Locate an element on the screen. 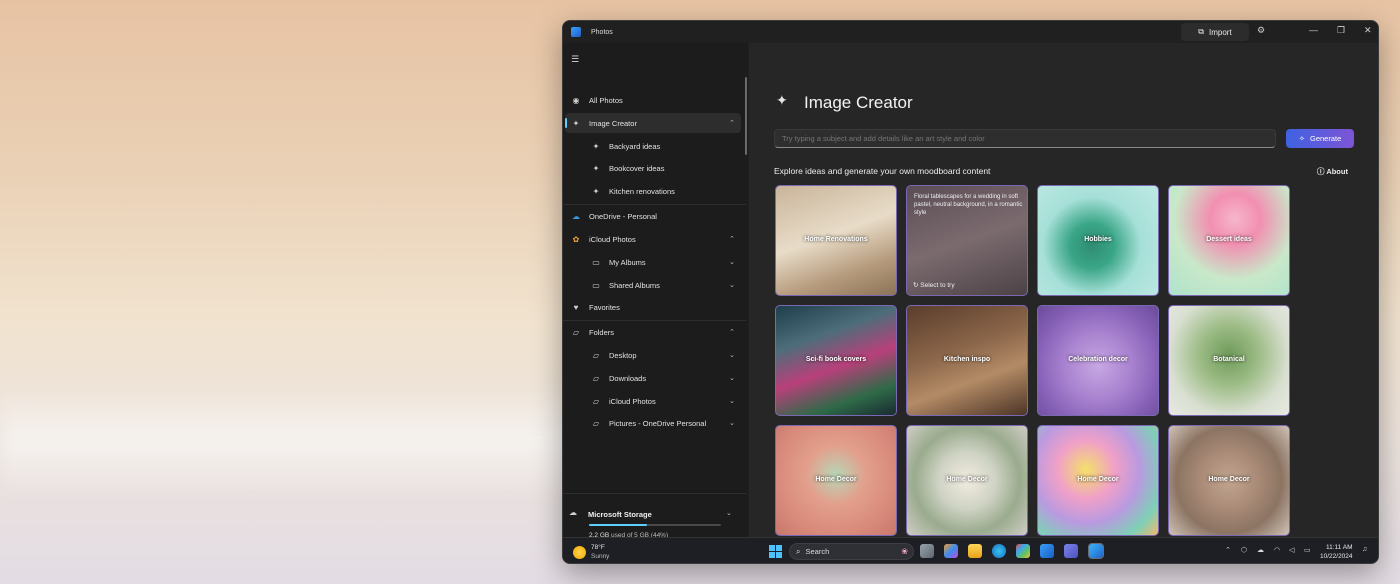 The height and width of the screenshot is (584, 1400). idea-tile: Sci-fi book covers is located at coordinates (836, 360).